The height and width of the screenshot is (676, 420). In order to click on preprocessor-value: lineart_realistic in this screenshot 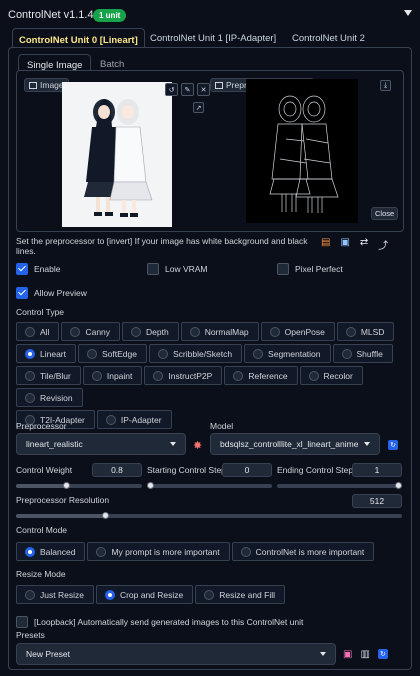, I will do `click(54, 444)`.